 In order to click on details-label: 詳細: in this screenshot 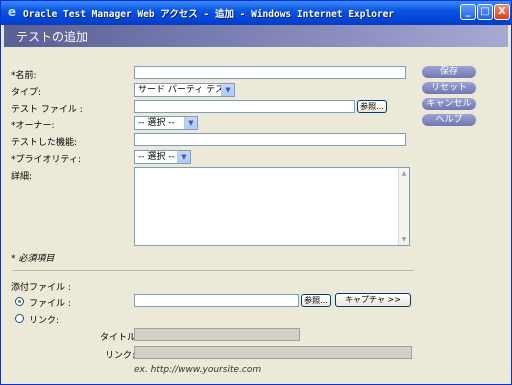, I will do `click(22, 177)`.